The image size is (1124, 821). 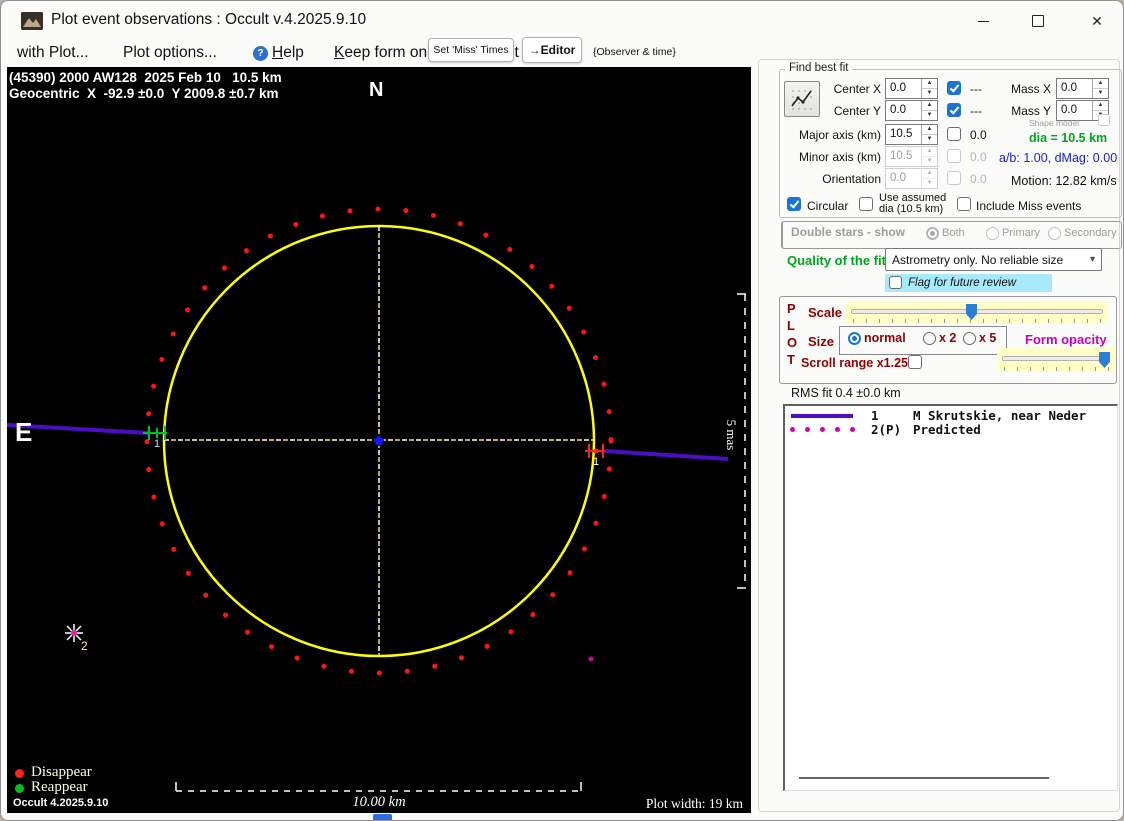 I want to click on scroll-range-checkbox, so click(x=915, y=362).